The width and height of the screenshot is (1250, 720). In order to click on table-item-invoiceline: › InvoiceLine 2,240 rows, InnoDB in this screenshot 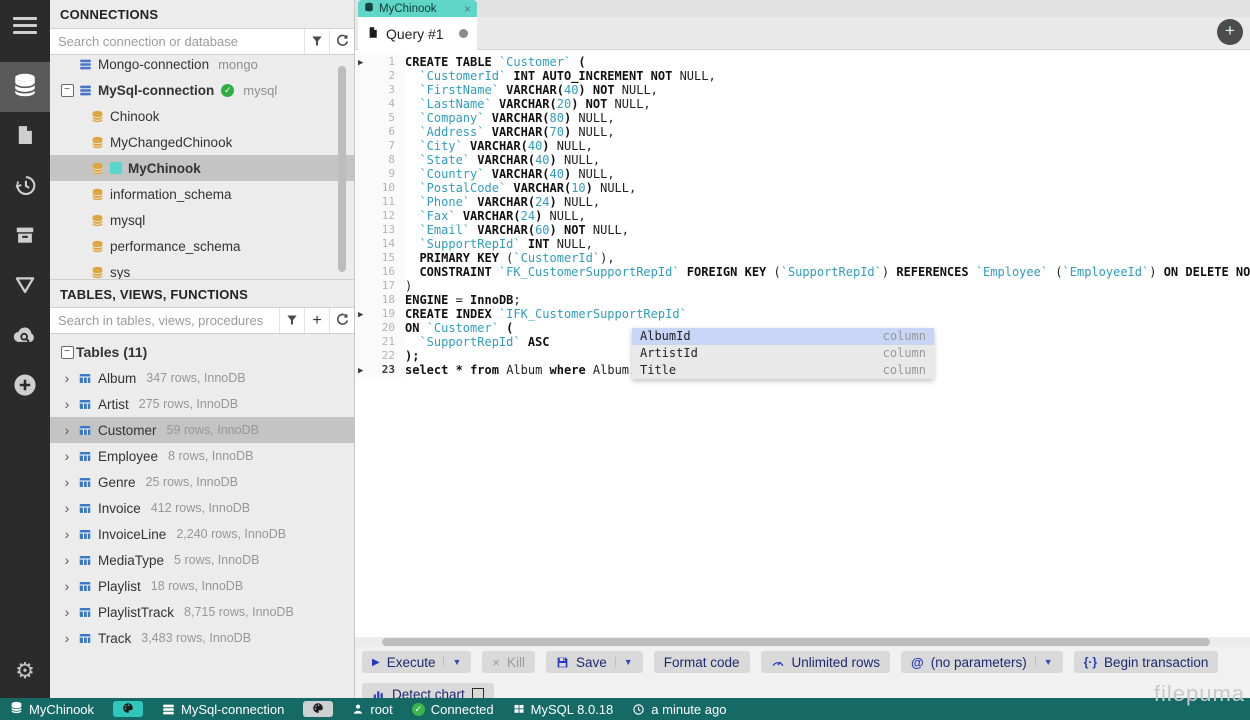, I will do `click(202, 534)`.